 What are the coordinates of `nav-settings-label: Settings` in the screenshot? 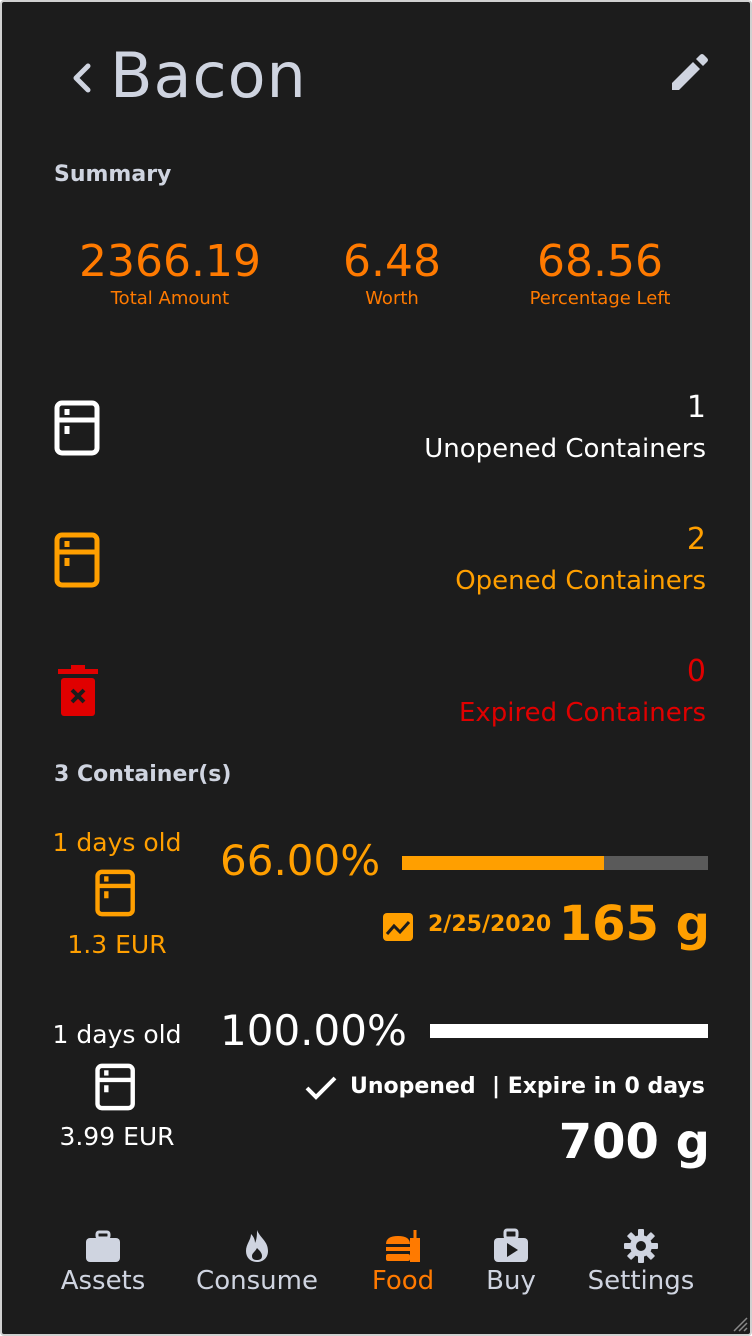 It's located at (641, 1281).